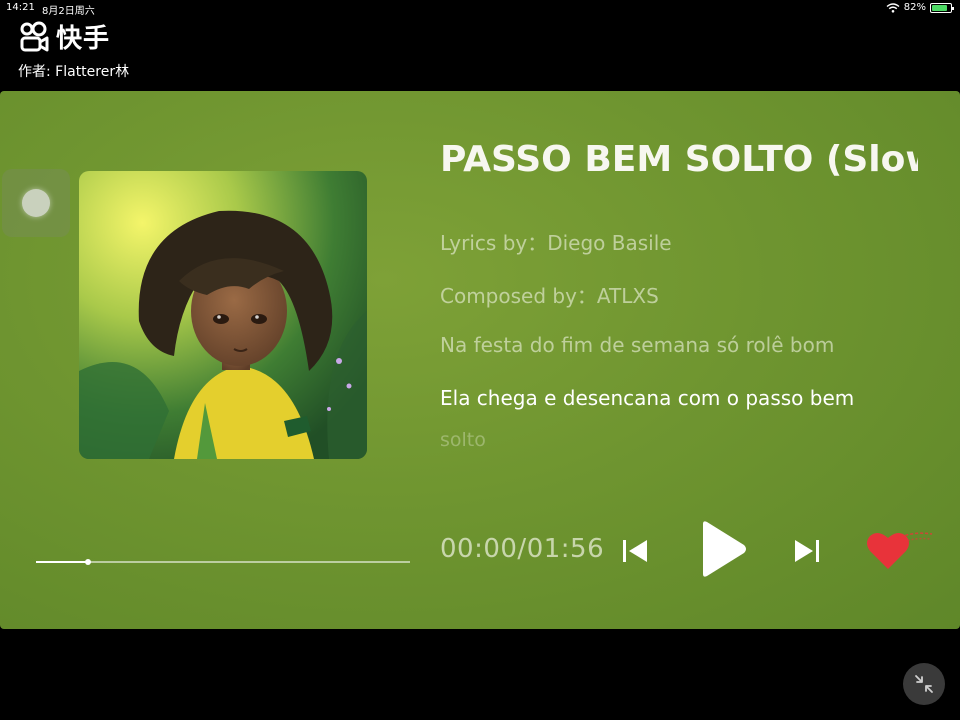 This screenshot has width=960, height=720. What do you see at coordinates (647, 398) in the screenshot?
I see `lyric-line-active: Ela chega e desencana com o passo bem` at bounding box center [647, 398].